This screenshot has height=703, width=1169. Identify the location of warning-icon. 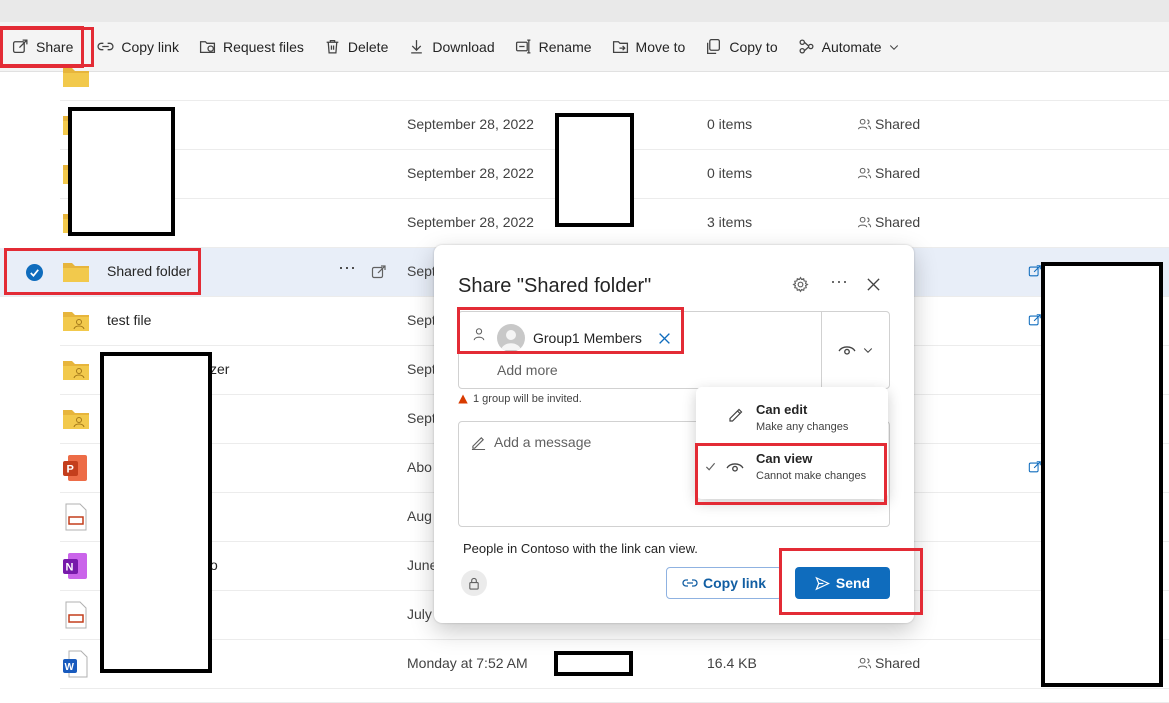
(463, 399).